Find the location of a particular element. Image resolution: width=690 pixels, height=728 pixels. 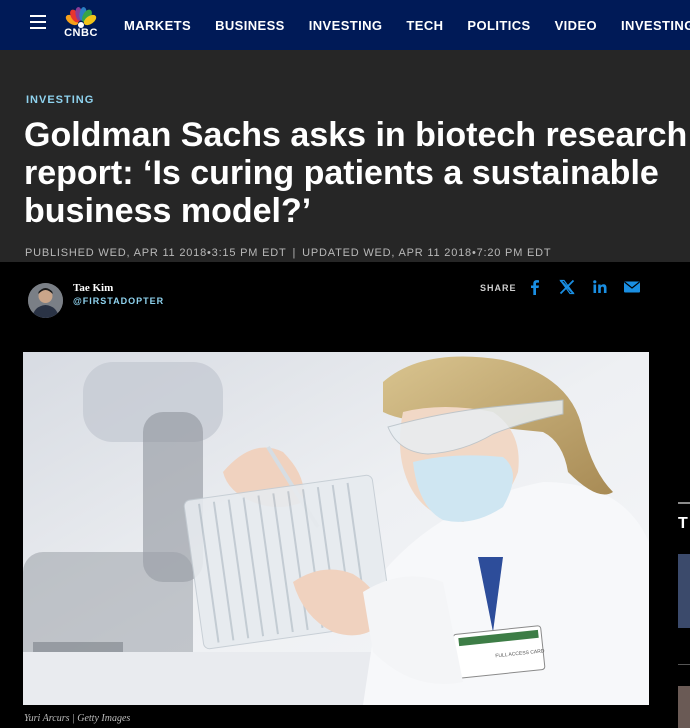

section-kicker: INVESTING is located at coordinates (60, 100).